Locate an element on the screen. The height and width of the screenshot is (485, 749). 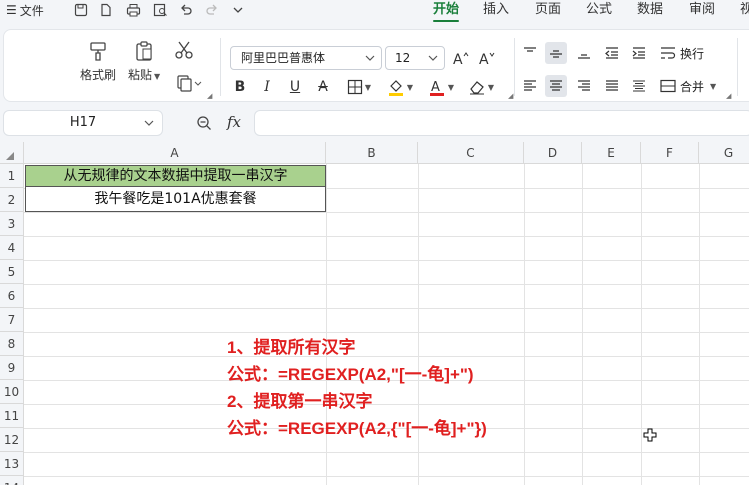
cell-reference: H17 is located at coordinates (83, 122).